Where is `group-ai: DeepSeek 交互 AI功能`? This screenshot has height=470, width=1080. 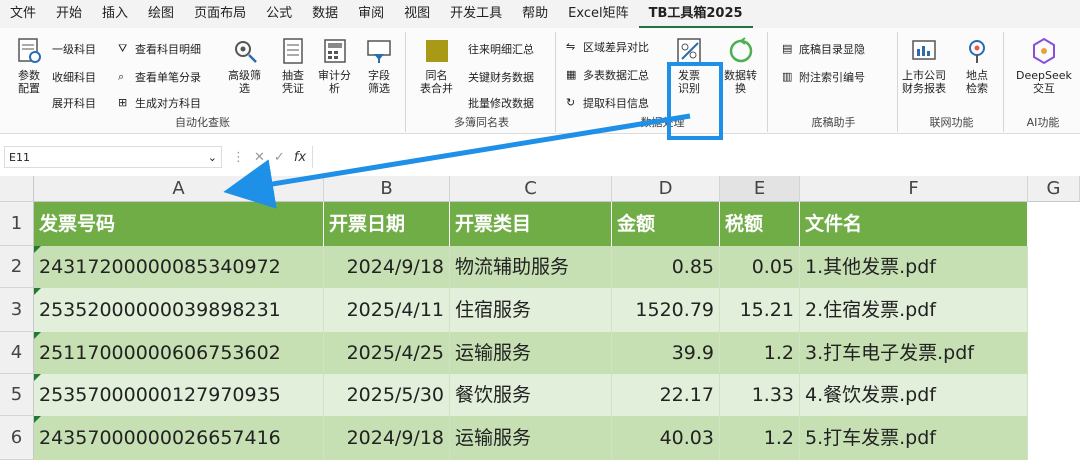 group-ai: DeepSeek 交互 AI功能 is located at coordinates (1043, 82).